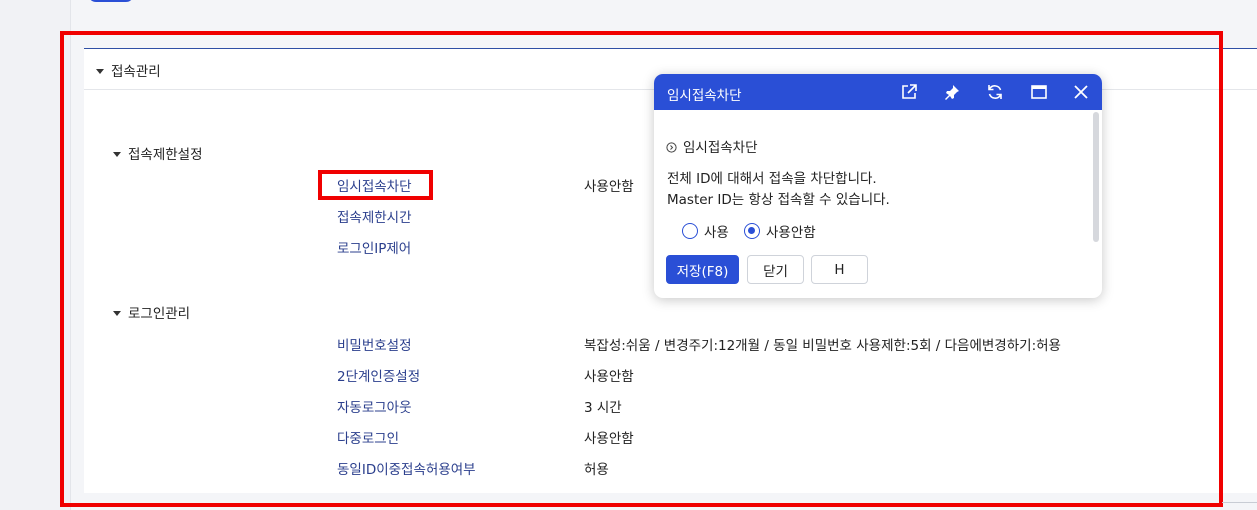 This screenshot has width=1257, height=510. What do you see at coordinates (111, 1) in the screenshot?
I see `top-partial-button` at bounding box center [111, 1].